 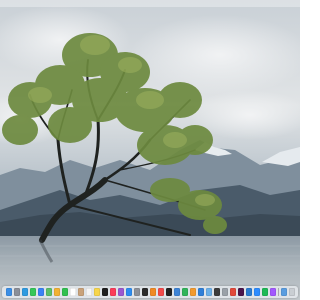 I want to click on activity-monitor-icon, so click(x=216, y=292).